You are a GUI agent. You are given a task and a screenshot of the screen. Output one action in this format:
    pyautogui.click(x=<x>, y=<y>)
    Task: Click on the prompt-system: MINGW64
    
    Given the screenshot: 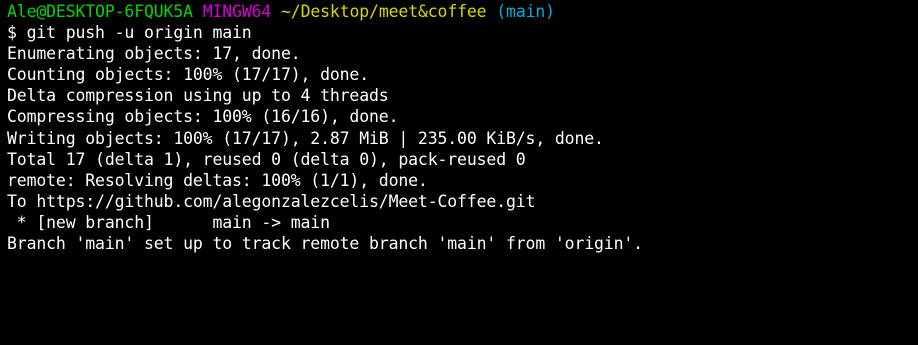 What is the action you would take?
    pyautogui.click(x=237, y=11)
    